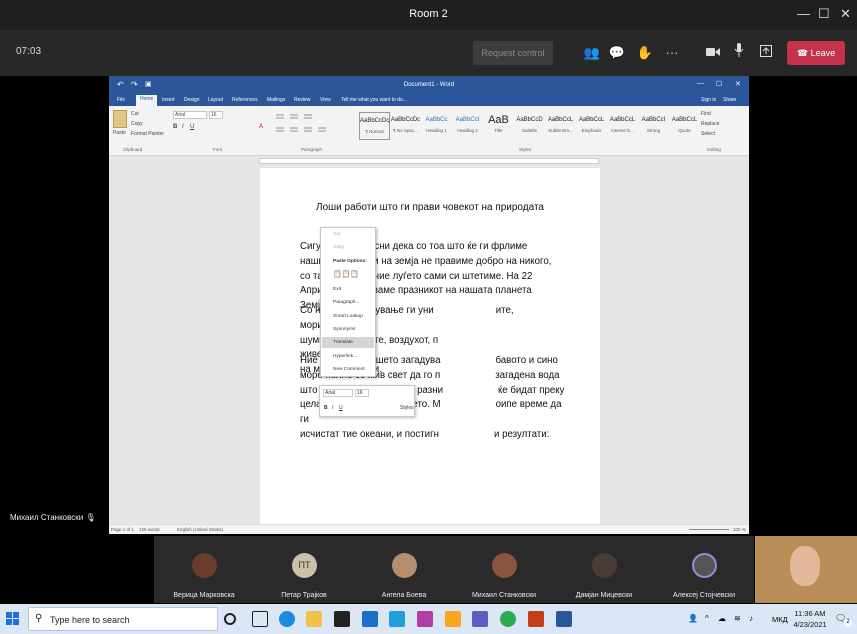  Describe the element at coordinates (480, 619) in the screenshot. I see `teams-icon` at that location.